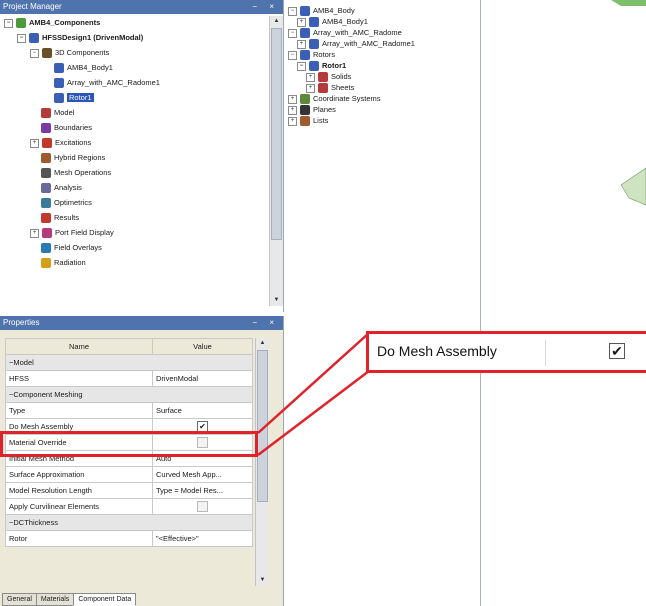  What do you see at coordinates (79, 378) in the screenshot?
I see `property-name: HFSS` at bounding box center [79, 378].